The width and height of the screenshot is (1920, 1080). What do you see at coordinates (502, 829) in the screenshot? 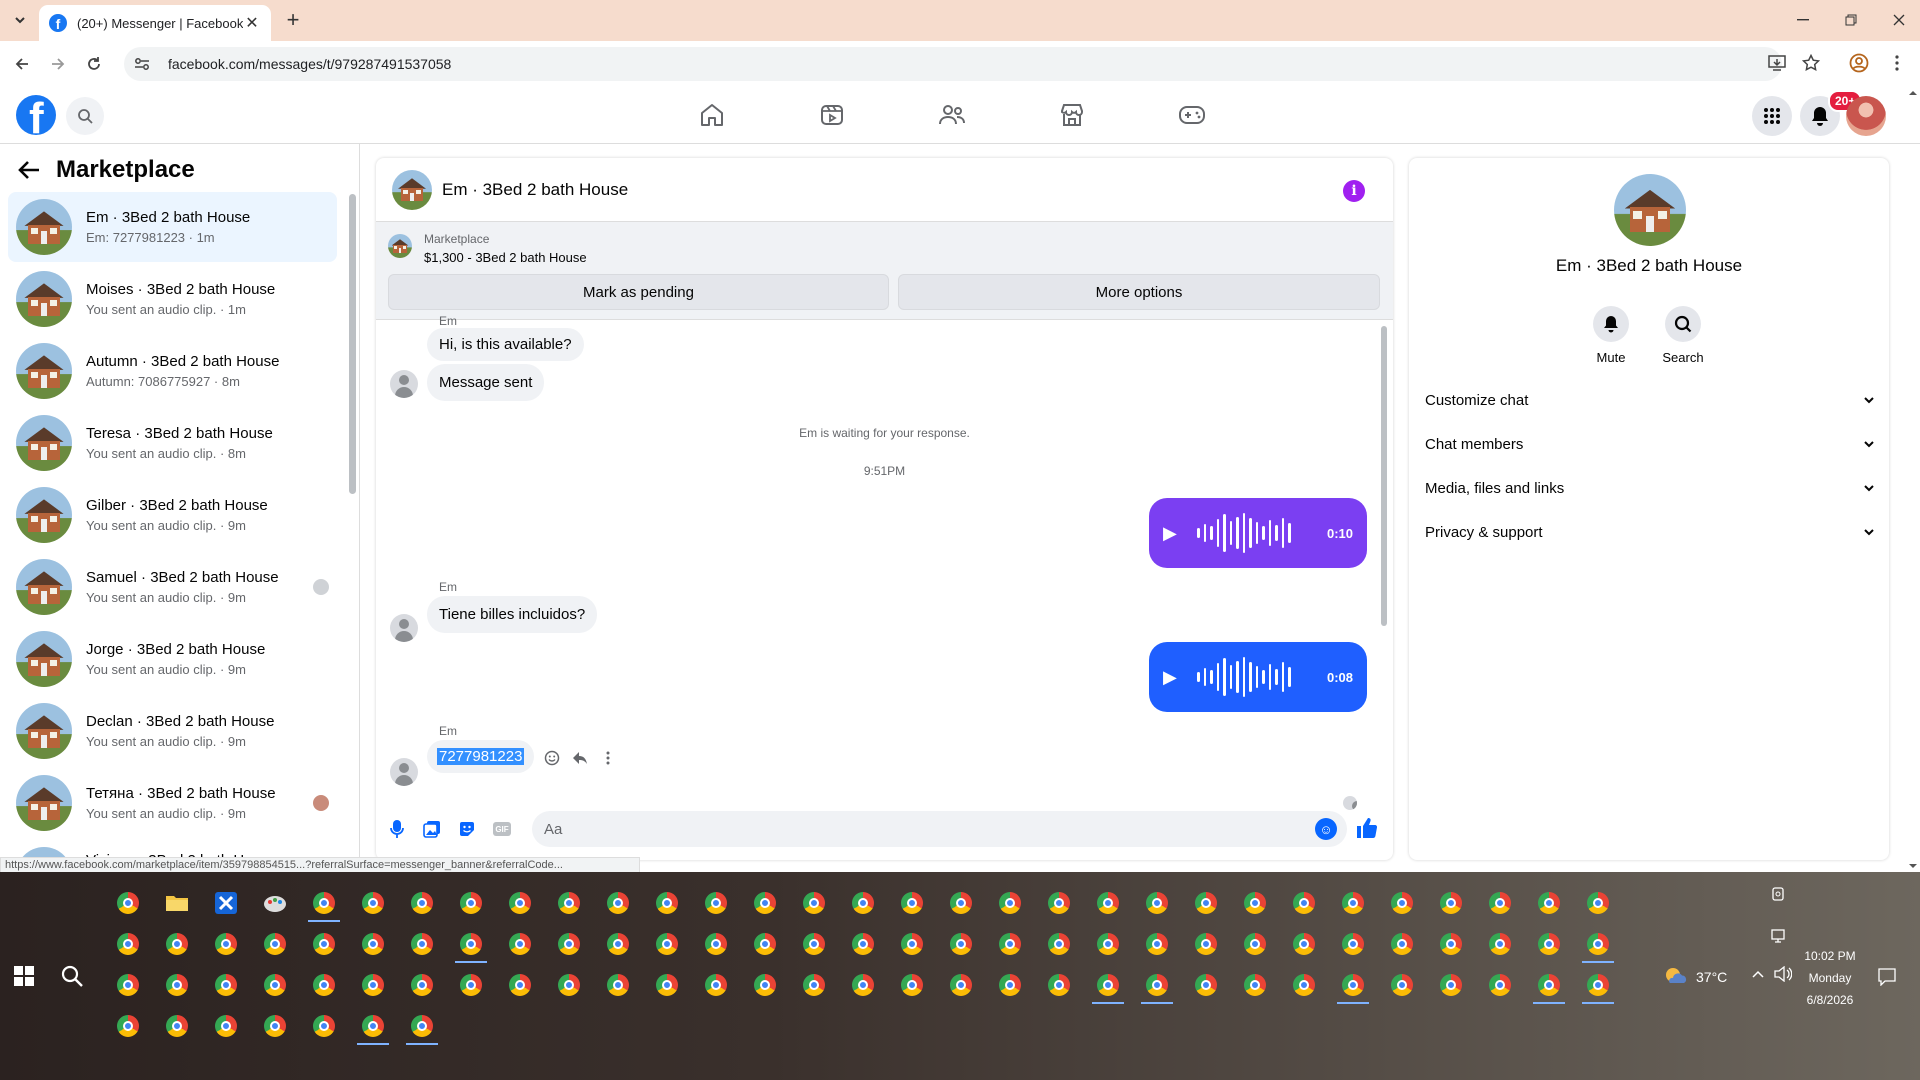
I see `gif-icon: GIF` at bounding box center [502, 829].